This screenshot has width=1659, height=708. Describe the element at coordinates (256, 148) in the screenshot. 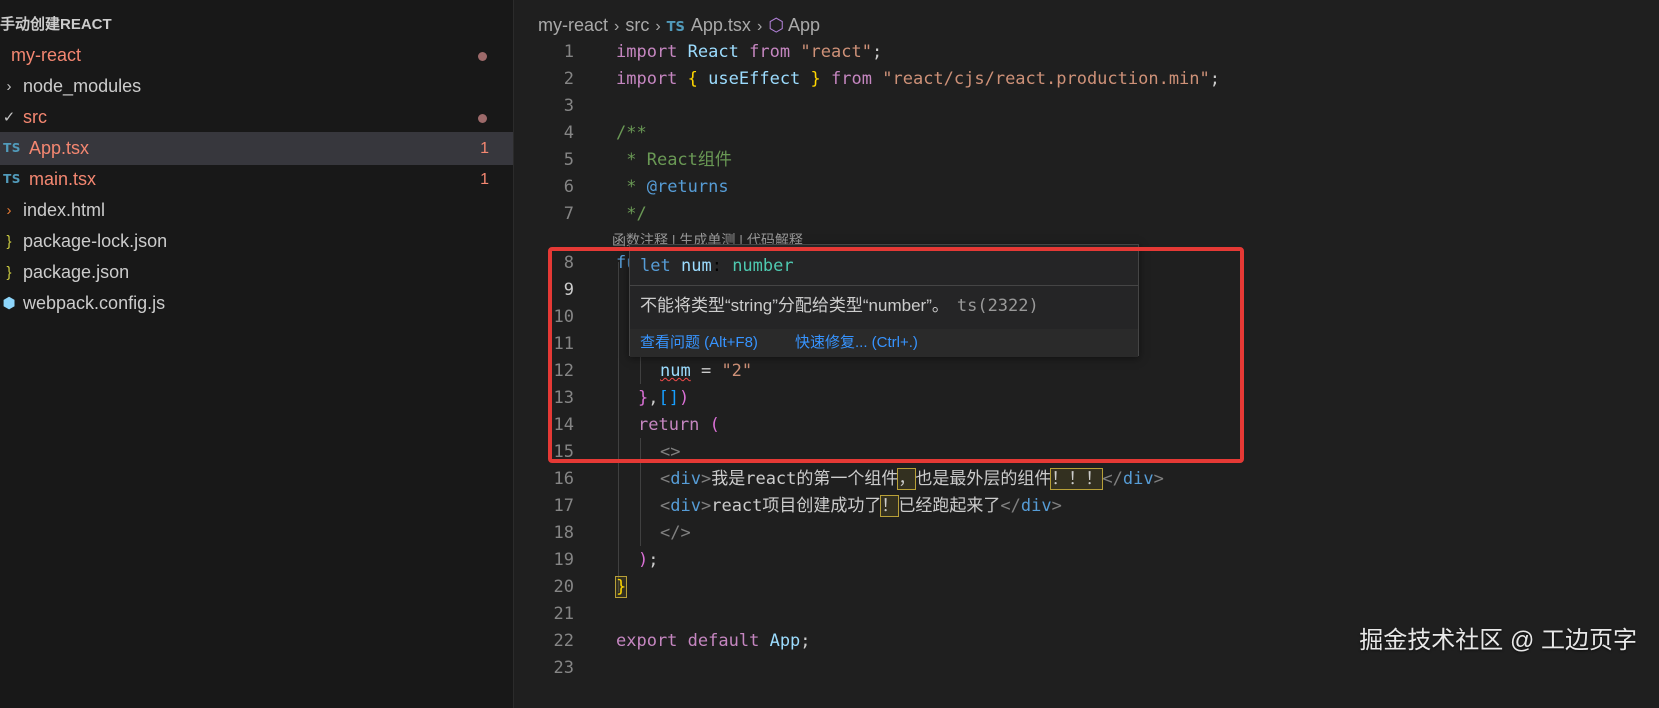

I see `tree-item-app-tsx: TS App.tsx 1` at that location.